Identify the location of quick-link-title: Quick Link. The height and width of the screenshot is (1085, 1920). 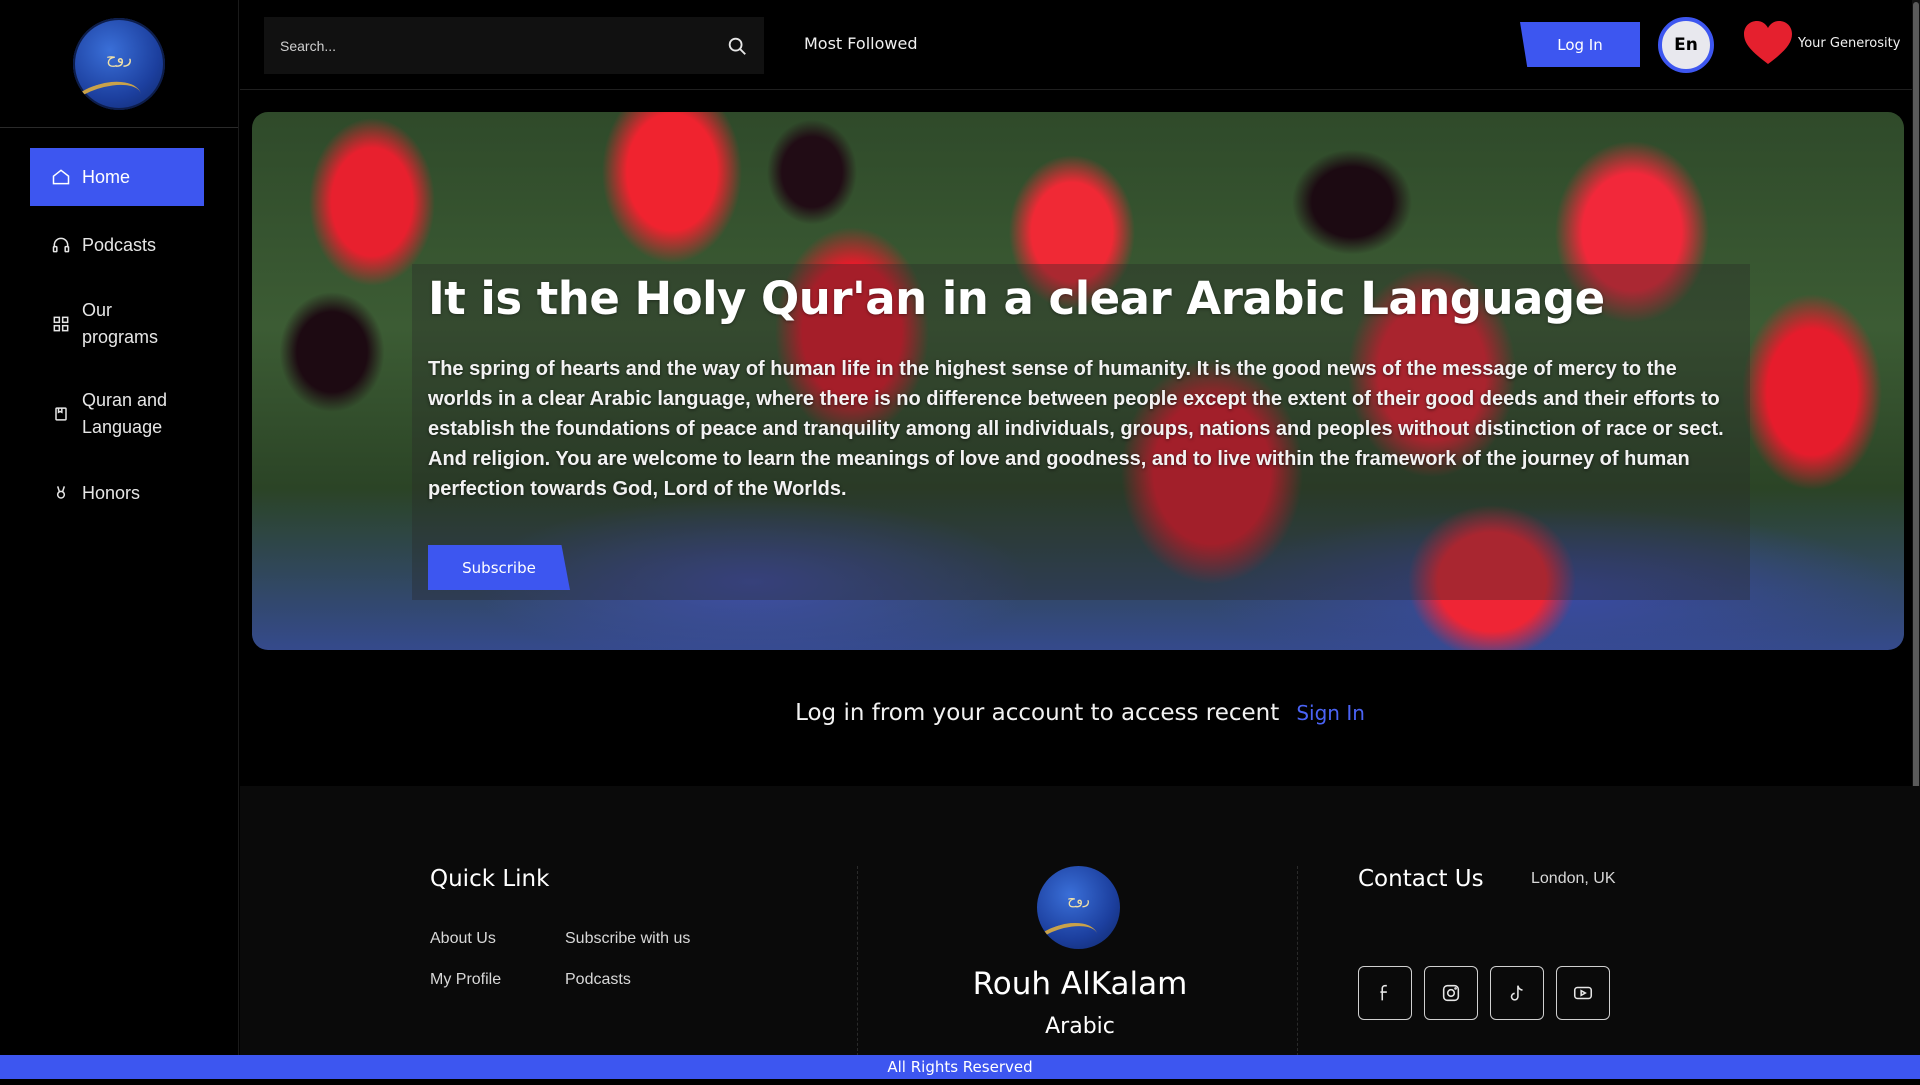
(490, 879).